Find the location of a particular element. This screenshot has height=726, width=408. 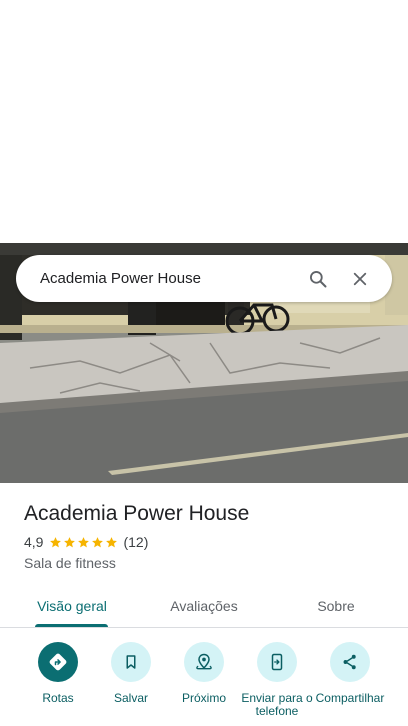

search-icon is located at coordinates (318, 279).